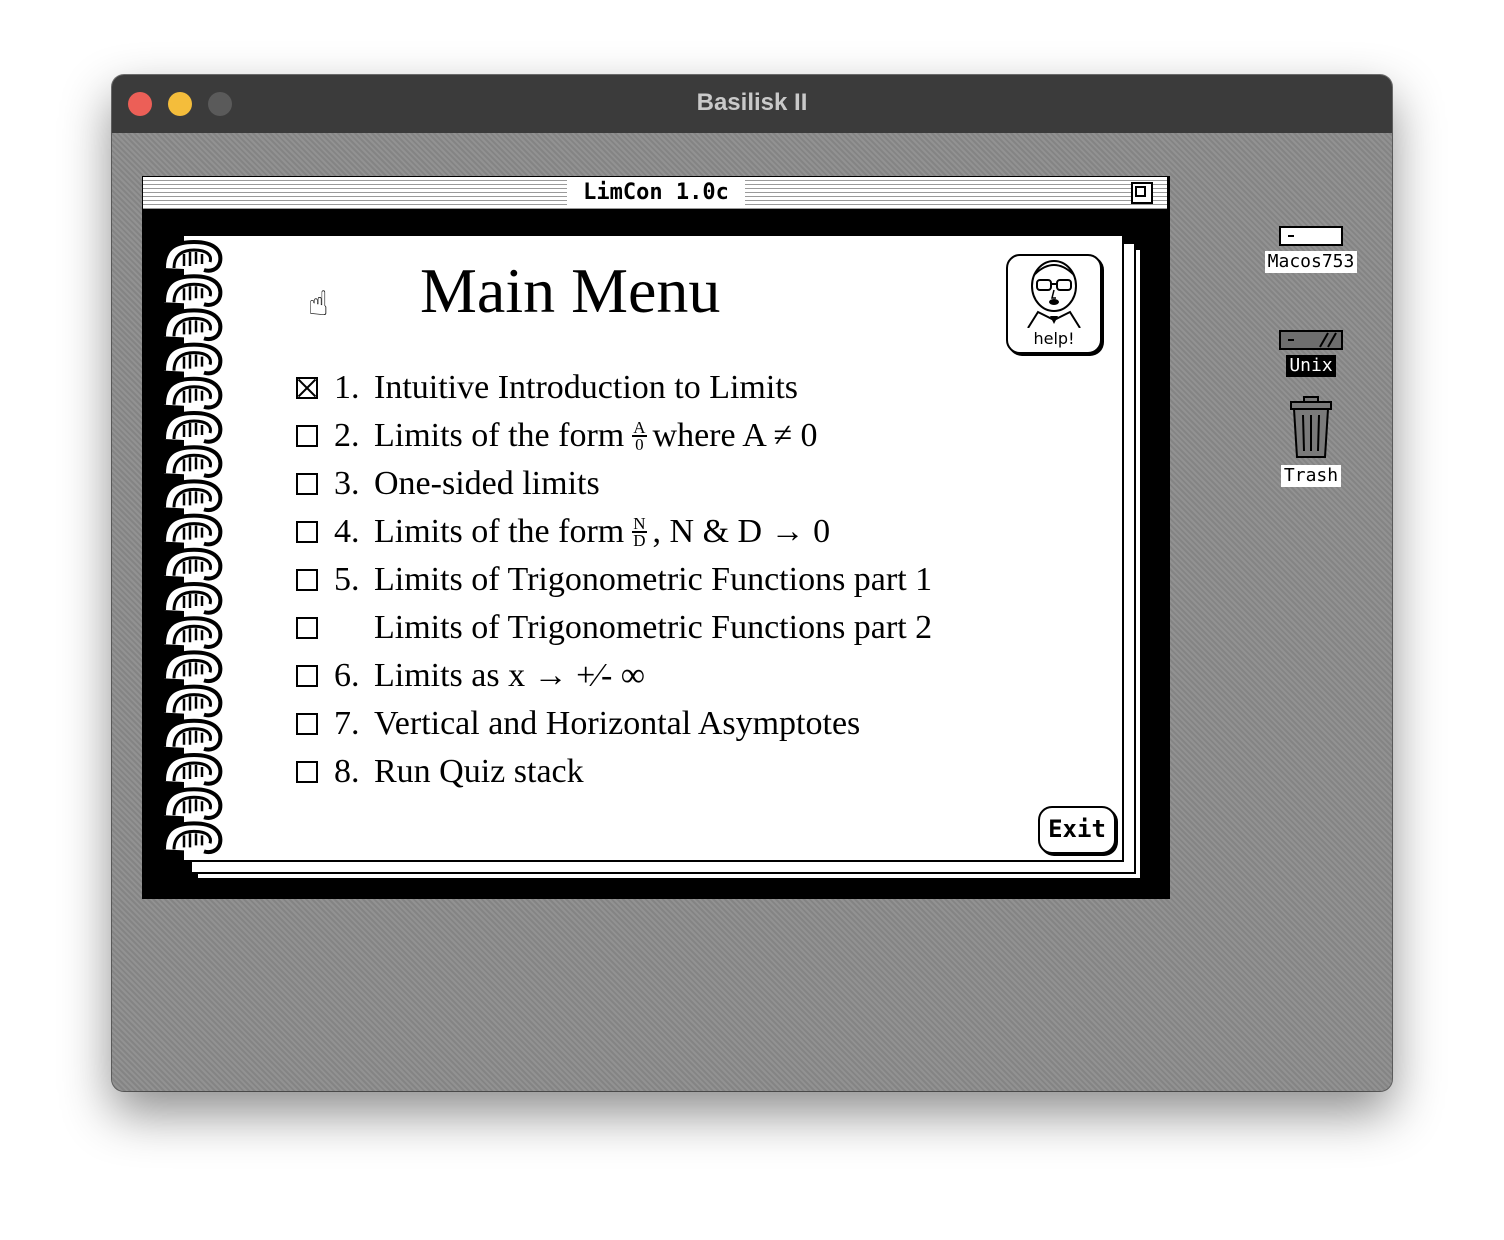 Image resolution: width=1504 pixels, height=1240 pixels. Describe the element at coordinates (1311, 476) in the screenshot. I see `desktop-icon-label: Trash` at that location.